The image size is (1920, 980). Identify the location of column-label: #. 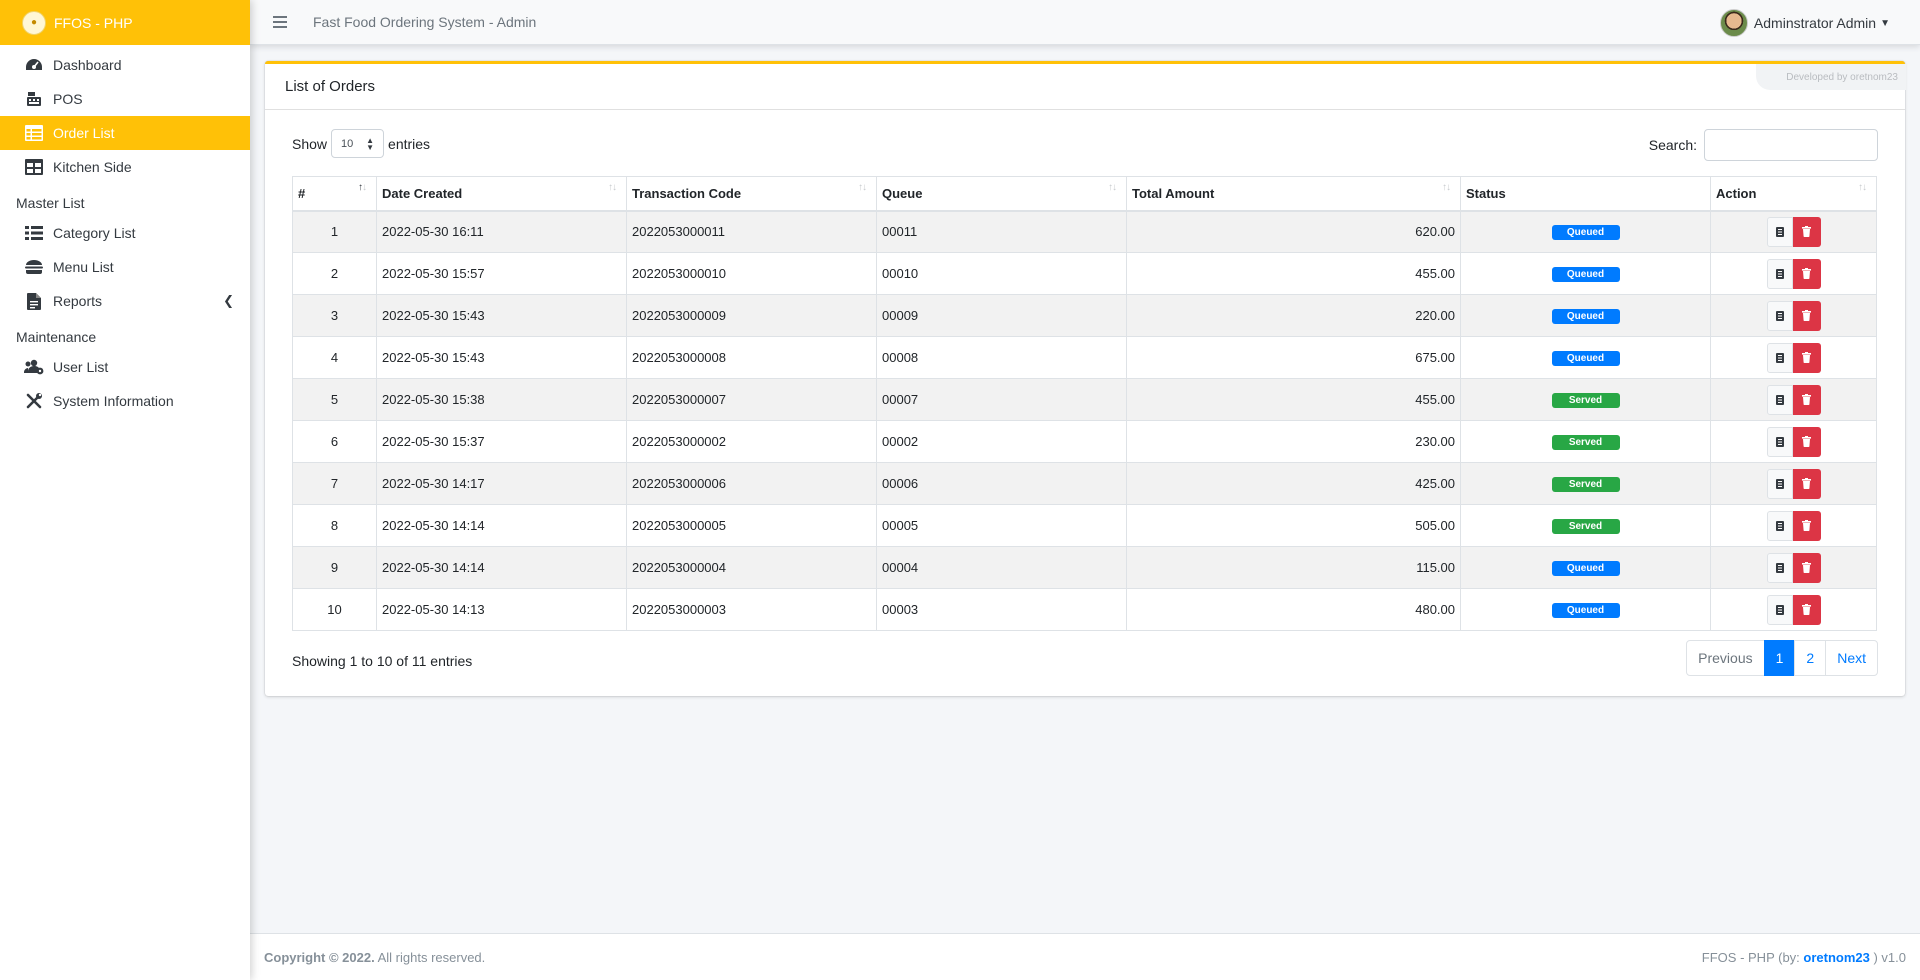
(302, 193).